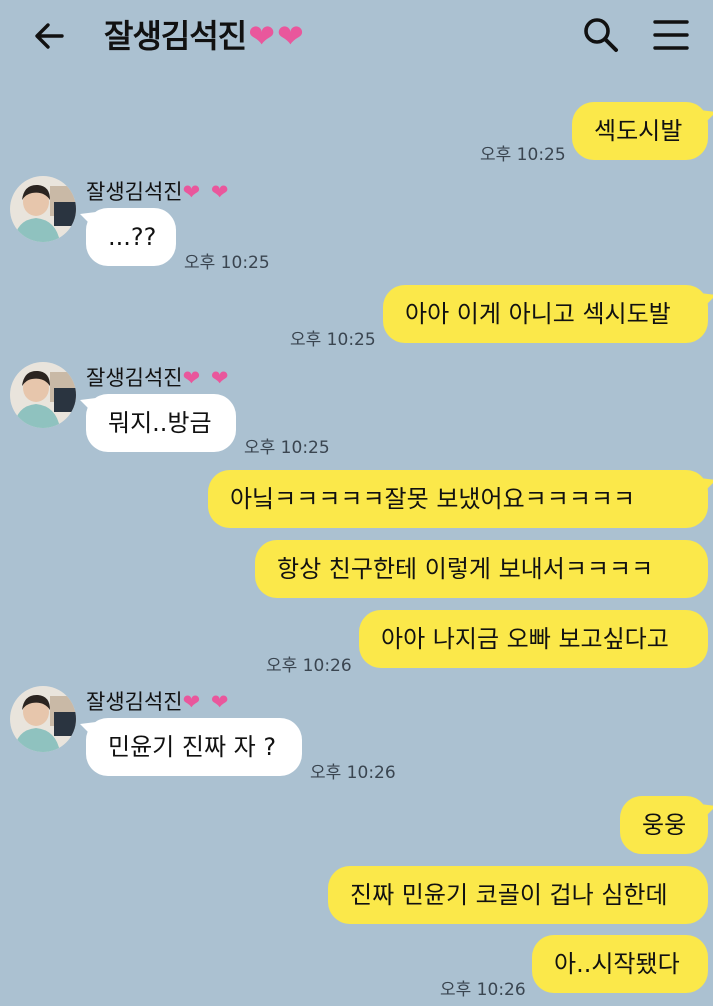 The height and width of the screenshot is (1006, 713). I want to click on my-message-bubble: 아..시작됐다, so click(620, 964).